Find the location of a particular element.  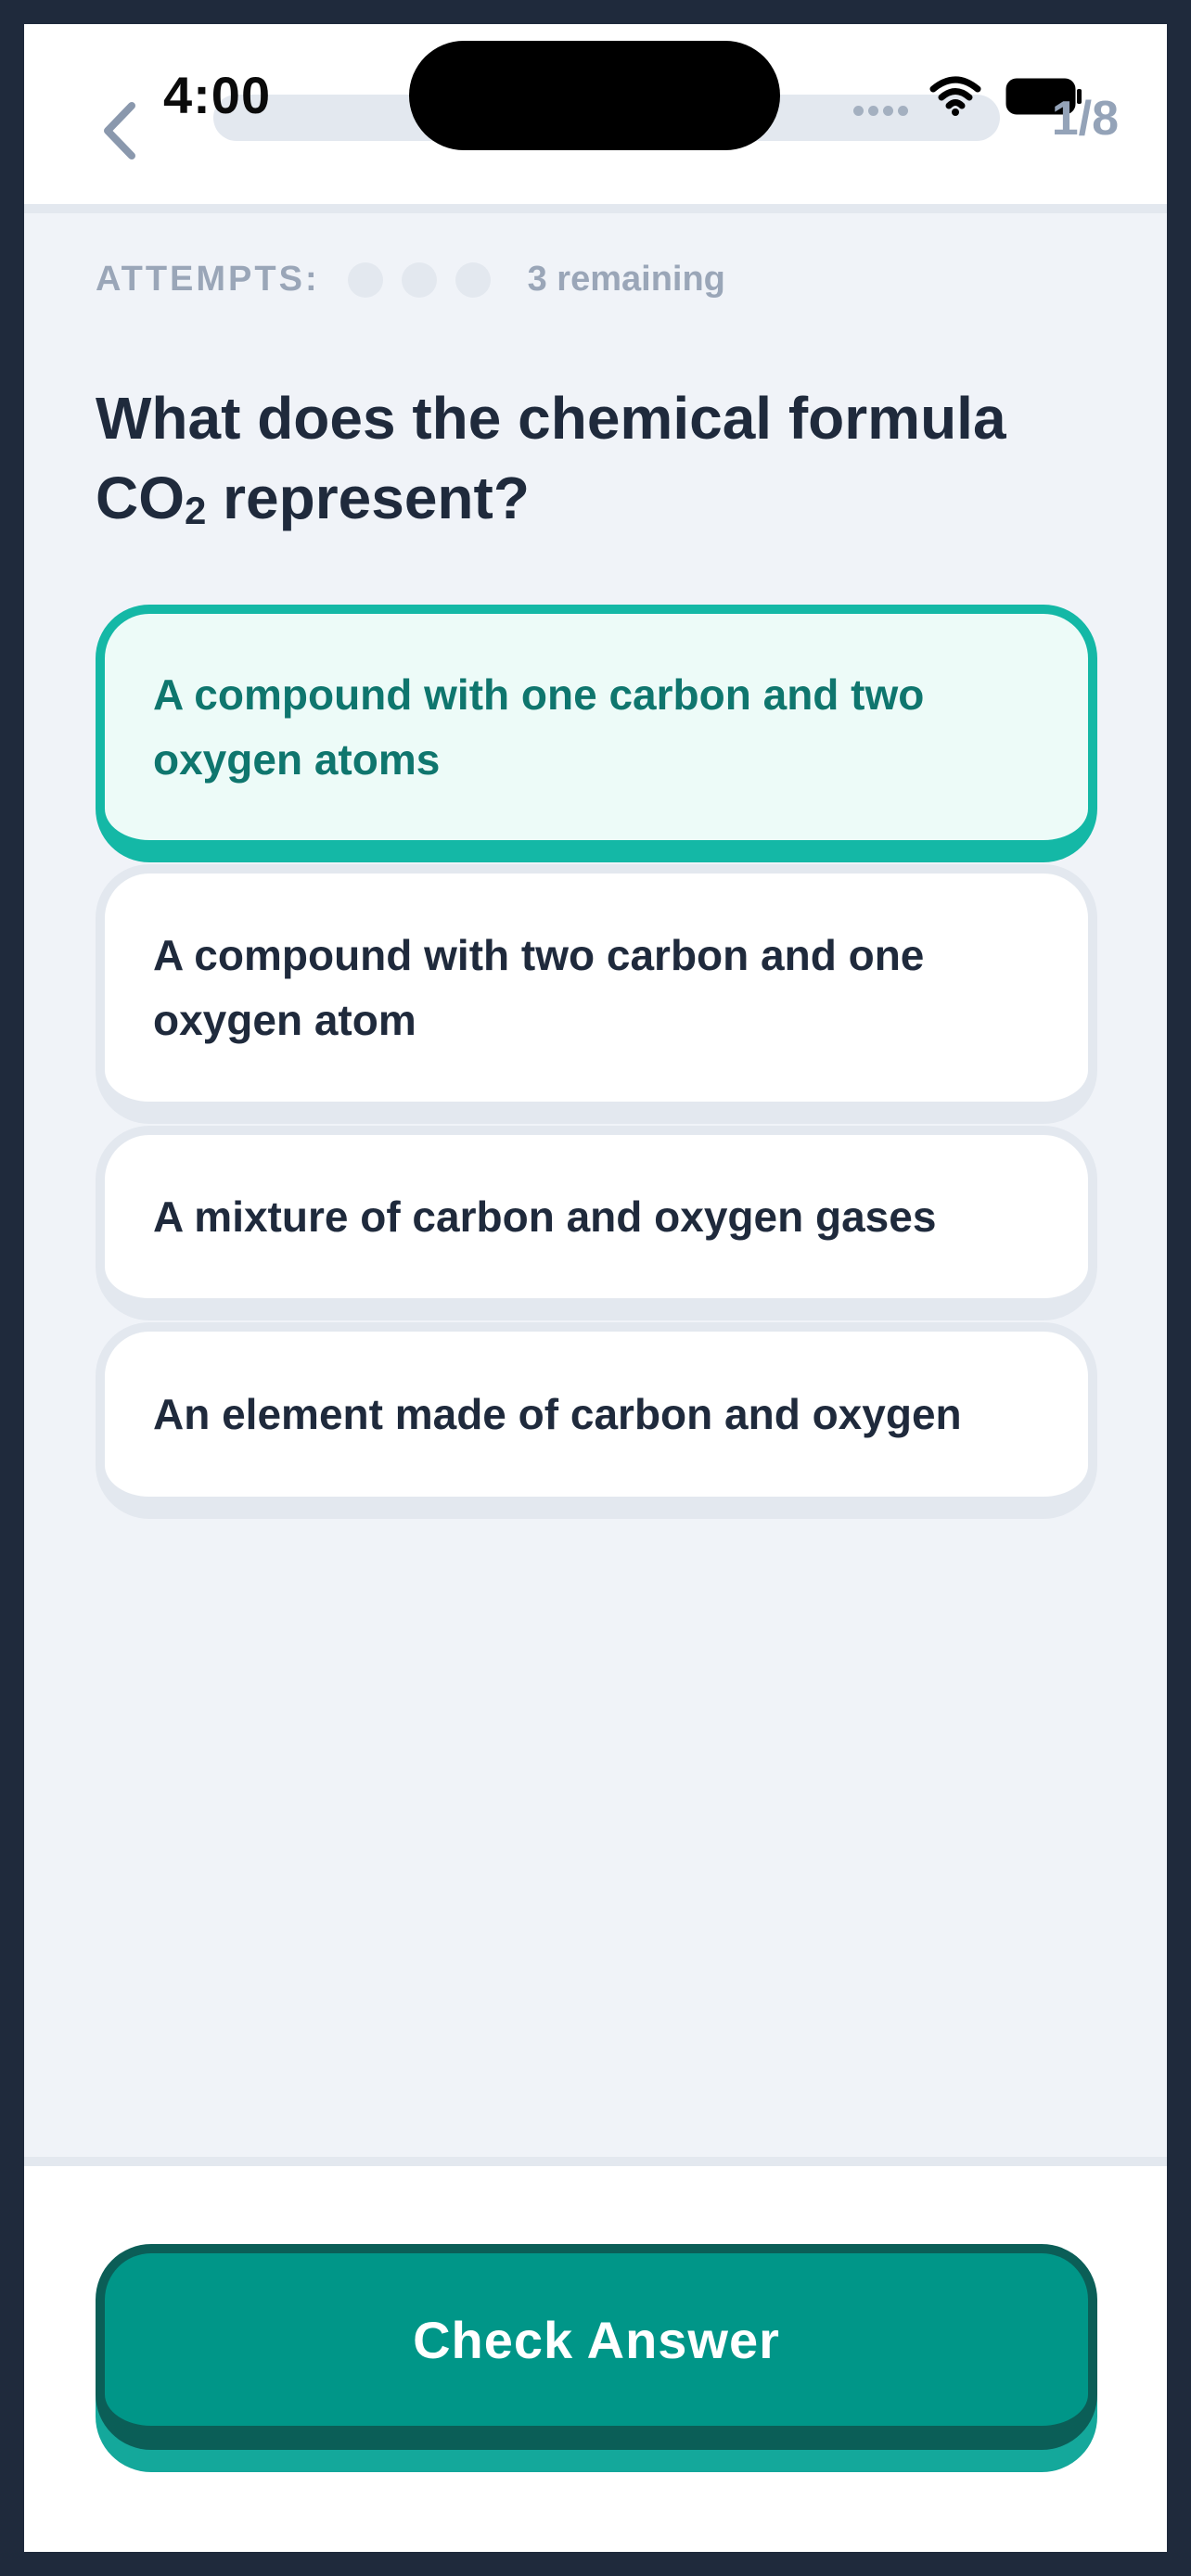

check-answer-button: Check Answer is located at coordinates (597, 2347).